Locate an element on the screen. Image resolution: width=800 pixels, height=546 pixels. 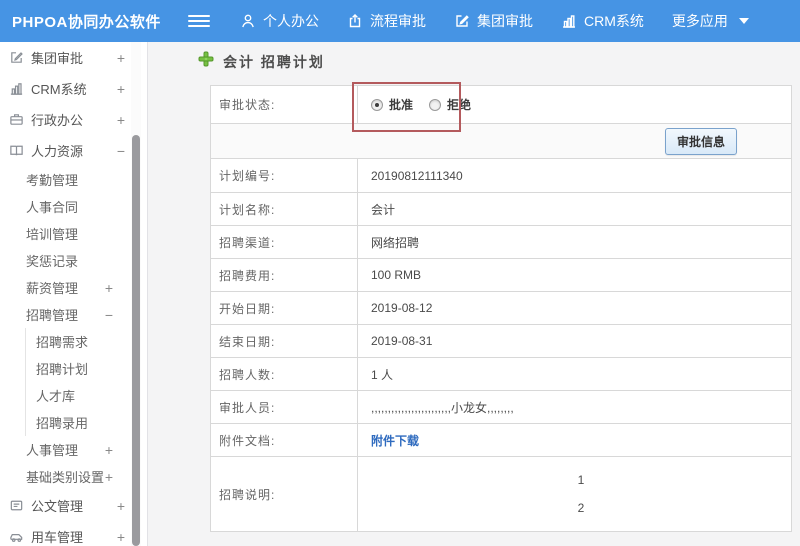
radio-option-reject: 拒绝 is located at coordinates (450, 104).